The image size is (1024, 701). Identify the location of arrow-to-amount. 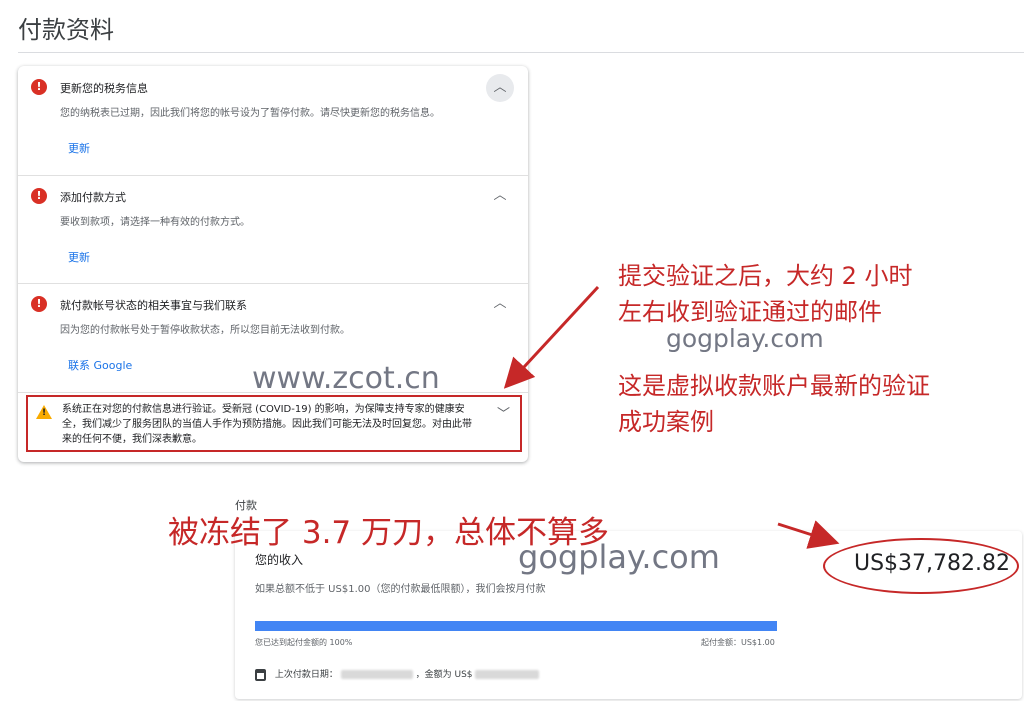
(808, 534).